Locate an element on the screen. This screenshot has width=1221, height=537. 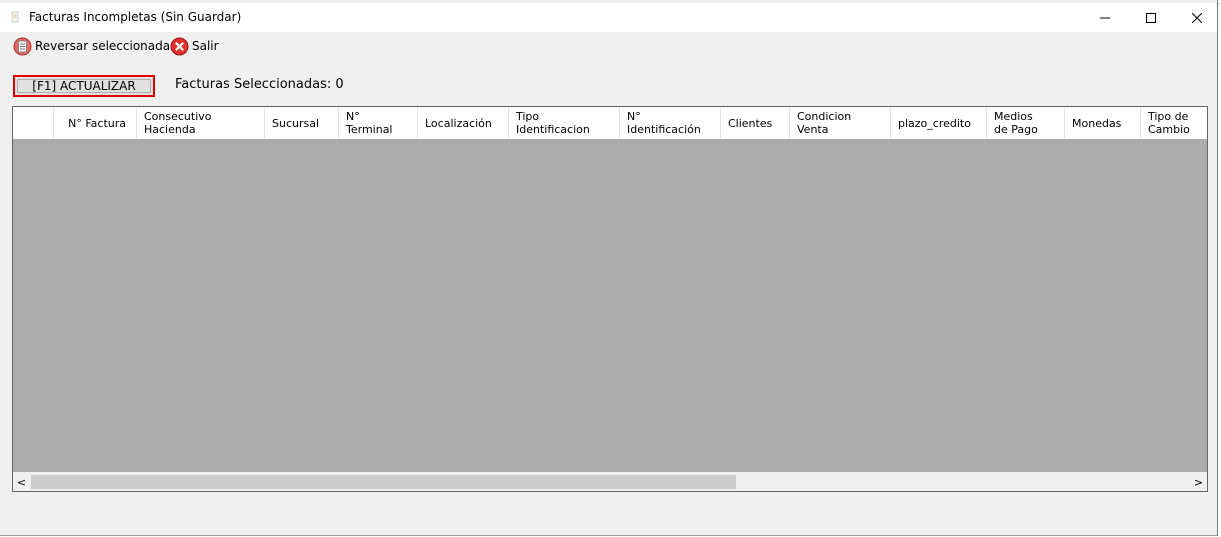
column-header-monedas: Monedas is located at coordinates (1103, 123).